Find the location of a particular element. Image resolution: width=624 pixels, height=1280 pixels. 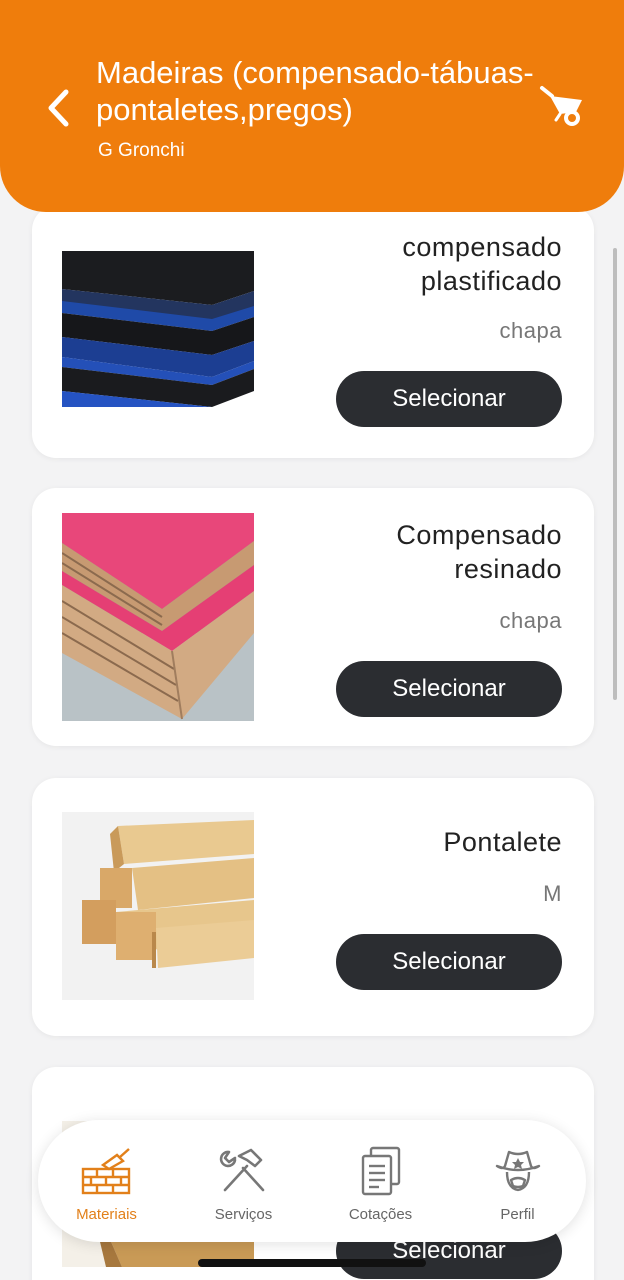

nav-label: Cotações is located at coordinates (380, 1214).